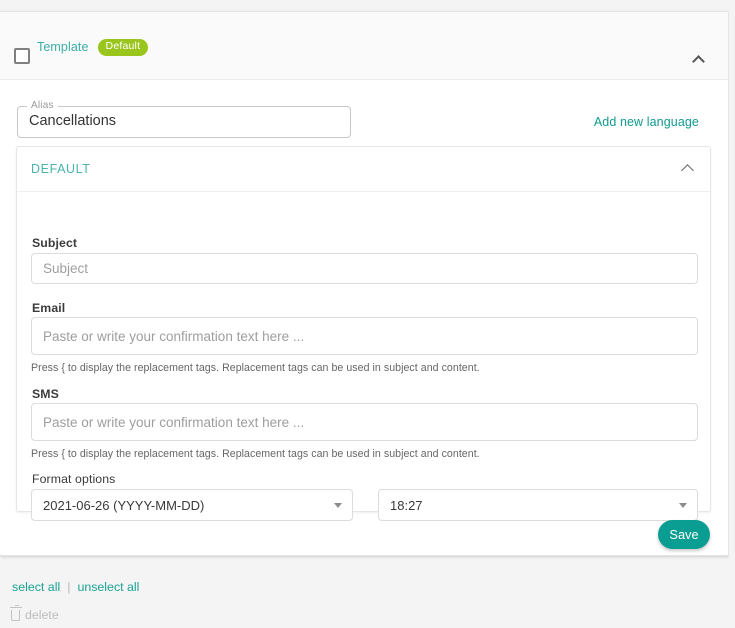 The height and width of the screenshot is (628, 735). I want to click on selection-links: select all | unselect all, so click(75, 587).